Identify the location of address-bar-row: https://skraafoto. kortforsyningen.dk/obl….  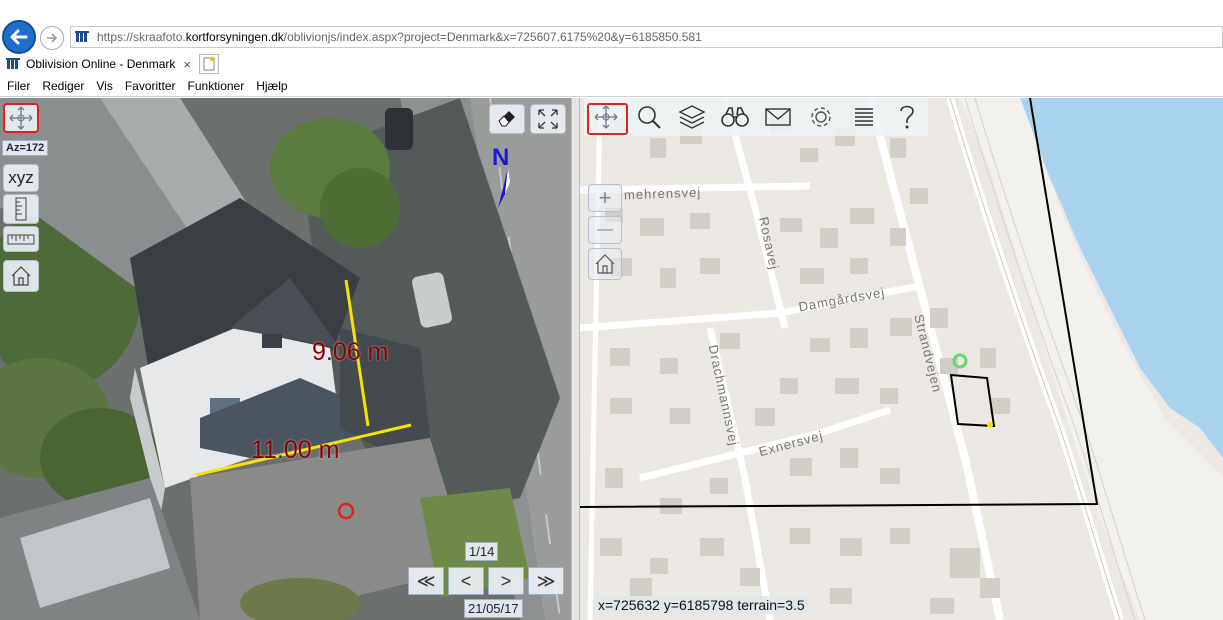
(611, 37).